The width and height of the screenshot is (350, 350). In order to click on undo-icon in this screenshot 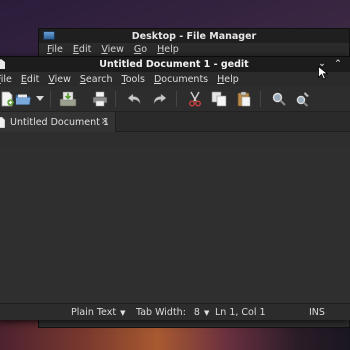, I will do `click(134, 99)`.